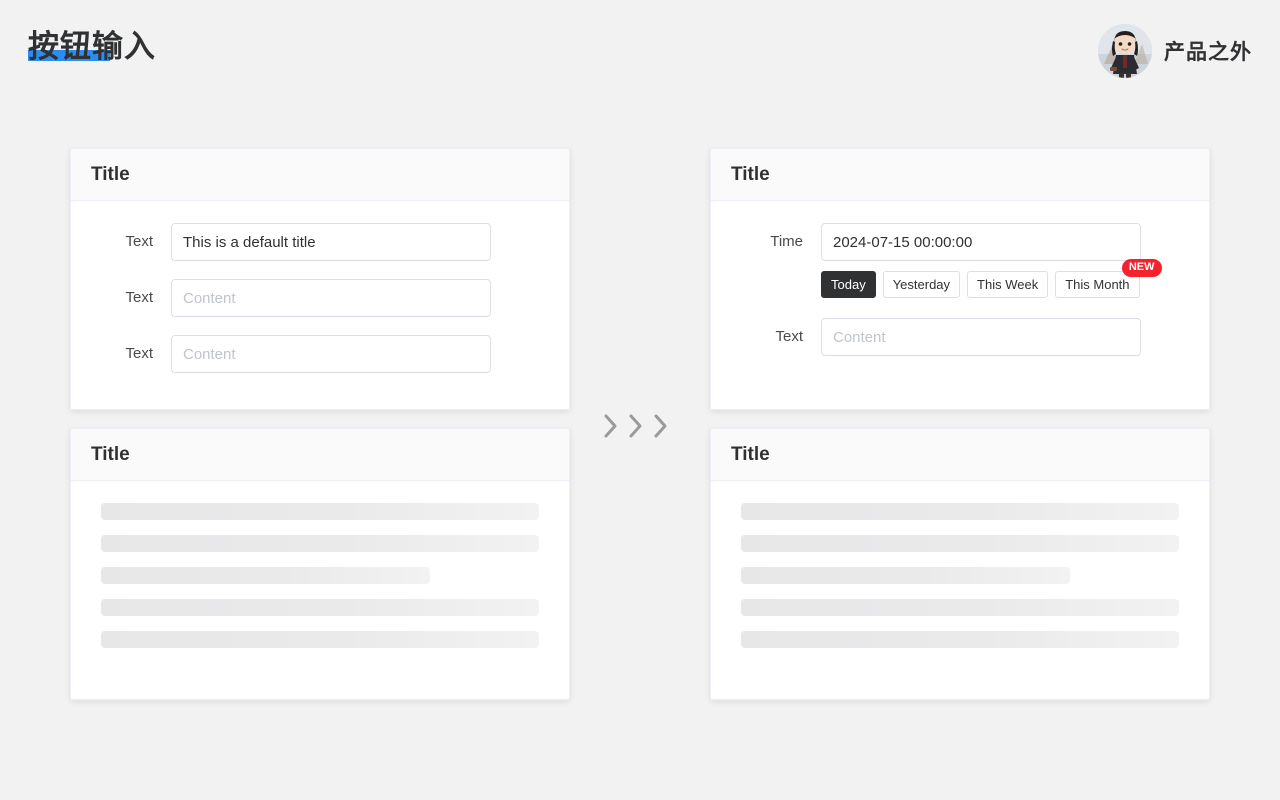 The height and width of the screenshot is (800, 1280). Describe the element at coordinates (1141, 268) in the screenshot. I see `new-badge: NEW` at that location.